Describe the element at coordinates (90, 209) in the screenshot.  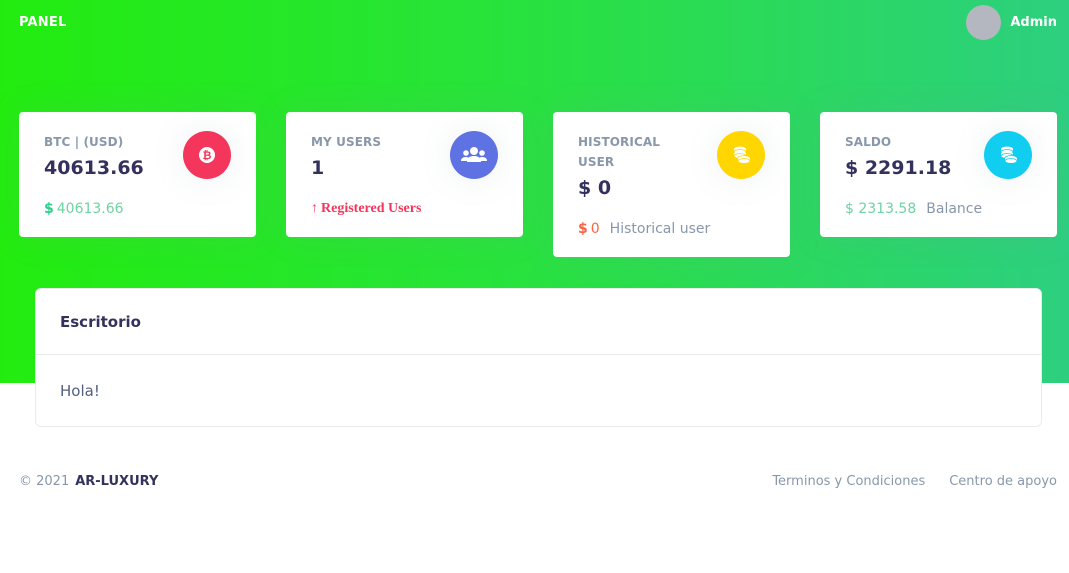
I see `btc-change-value: 40613.66` at that location.